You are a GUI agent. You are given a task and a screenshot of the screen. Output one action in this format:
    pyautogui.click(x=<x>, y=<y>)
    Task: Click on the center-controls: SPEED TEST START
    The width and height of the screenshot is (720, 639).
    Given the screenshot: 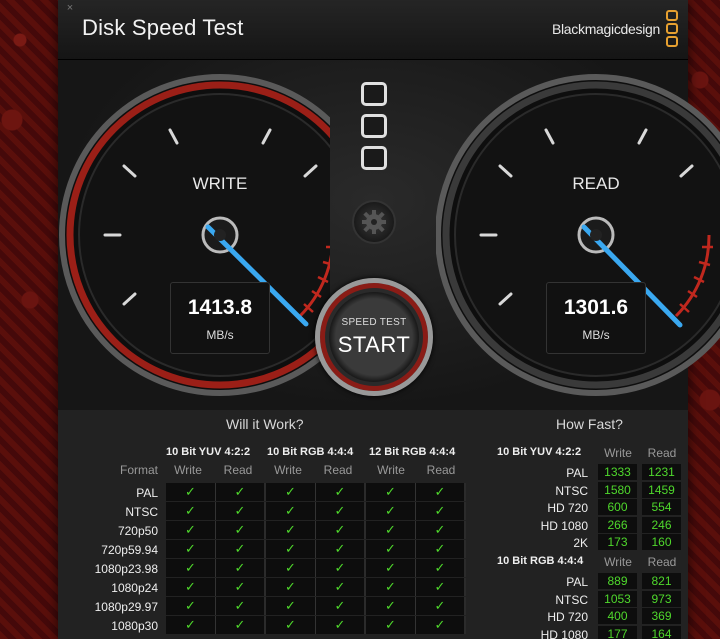 What is the action you would take?
    pyautogui.click(x=373, y=235)
    